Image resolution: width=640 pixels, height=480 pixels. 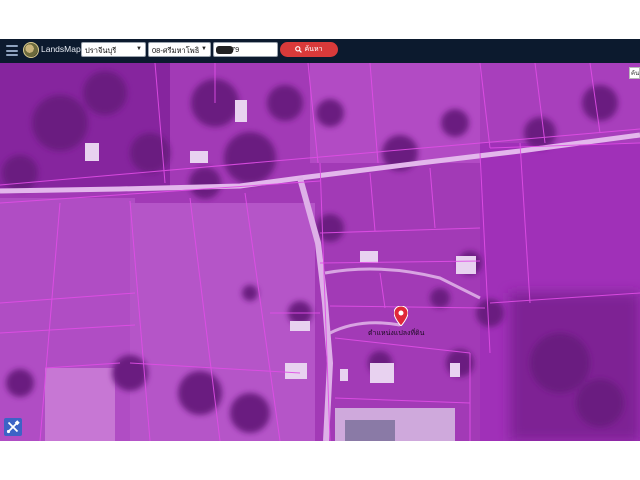 What do you see at coordinates (396, 333) in the screenshot?
I see `marker-label: ตำแหน่งแปลงที่ดิน` at bounding box center [396, 333].